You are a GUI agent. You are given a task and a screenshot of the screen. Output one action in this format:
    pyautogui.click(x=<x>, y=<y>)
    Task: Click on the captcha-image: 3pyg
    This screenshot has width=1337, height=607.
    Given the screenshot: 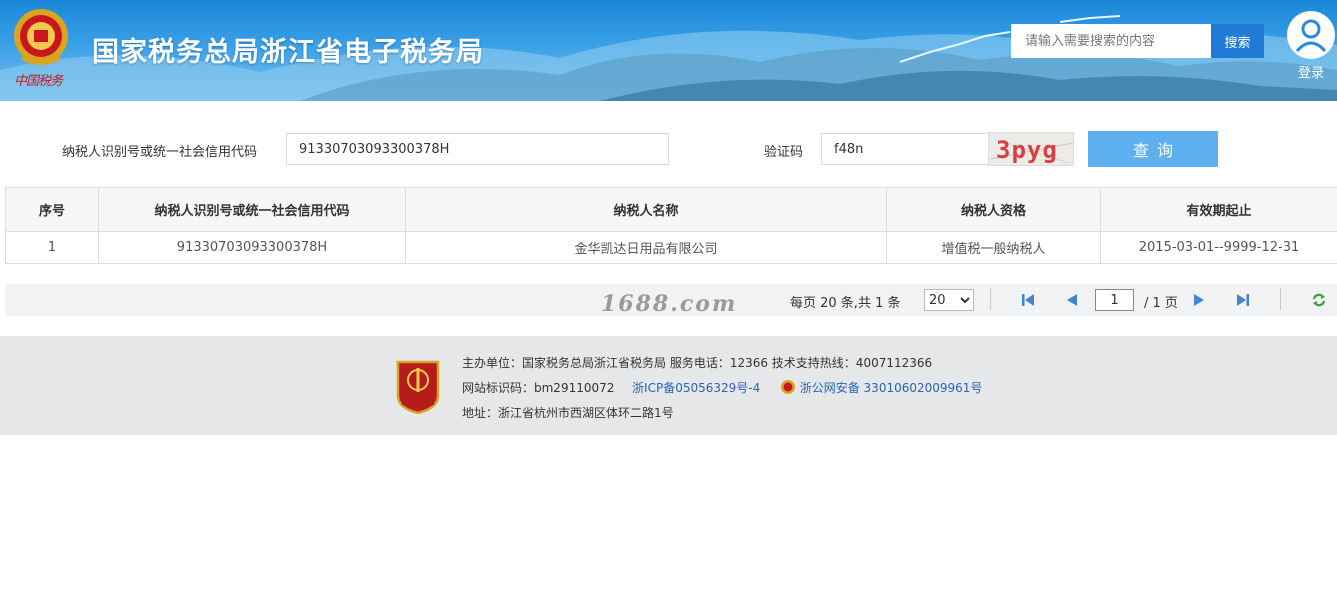 What is the action you would take?
    pyautogui.click(x=1031, y=149)
    